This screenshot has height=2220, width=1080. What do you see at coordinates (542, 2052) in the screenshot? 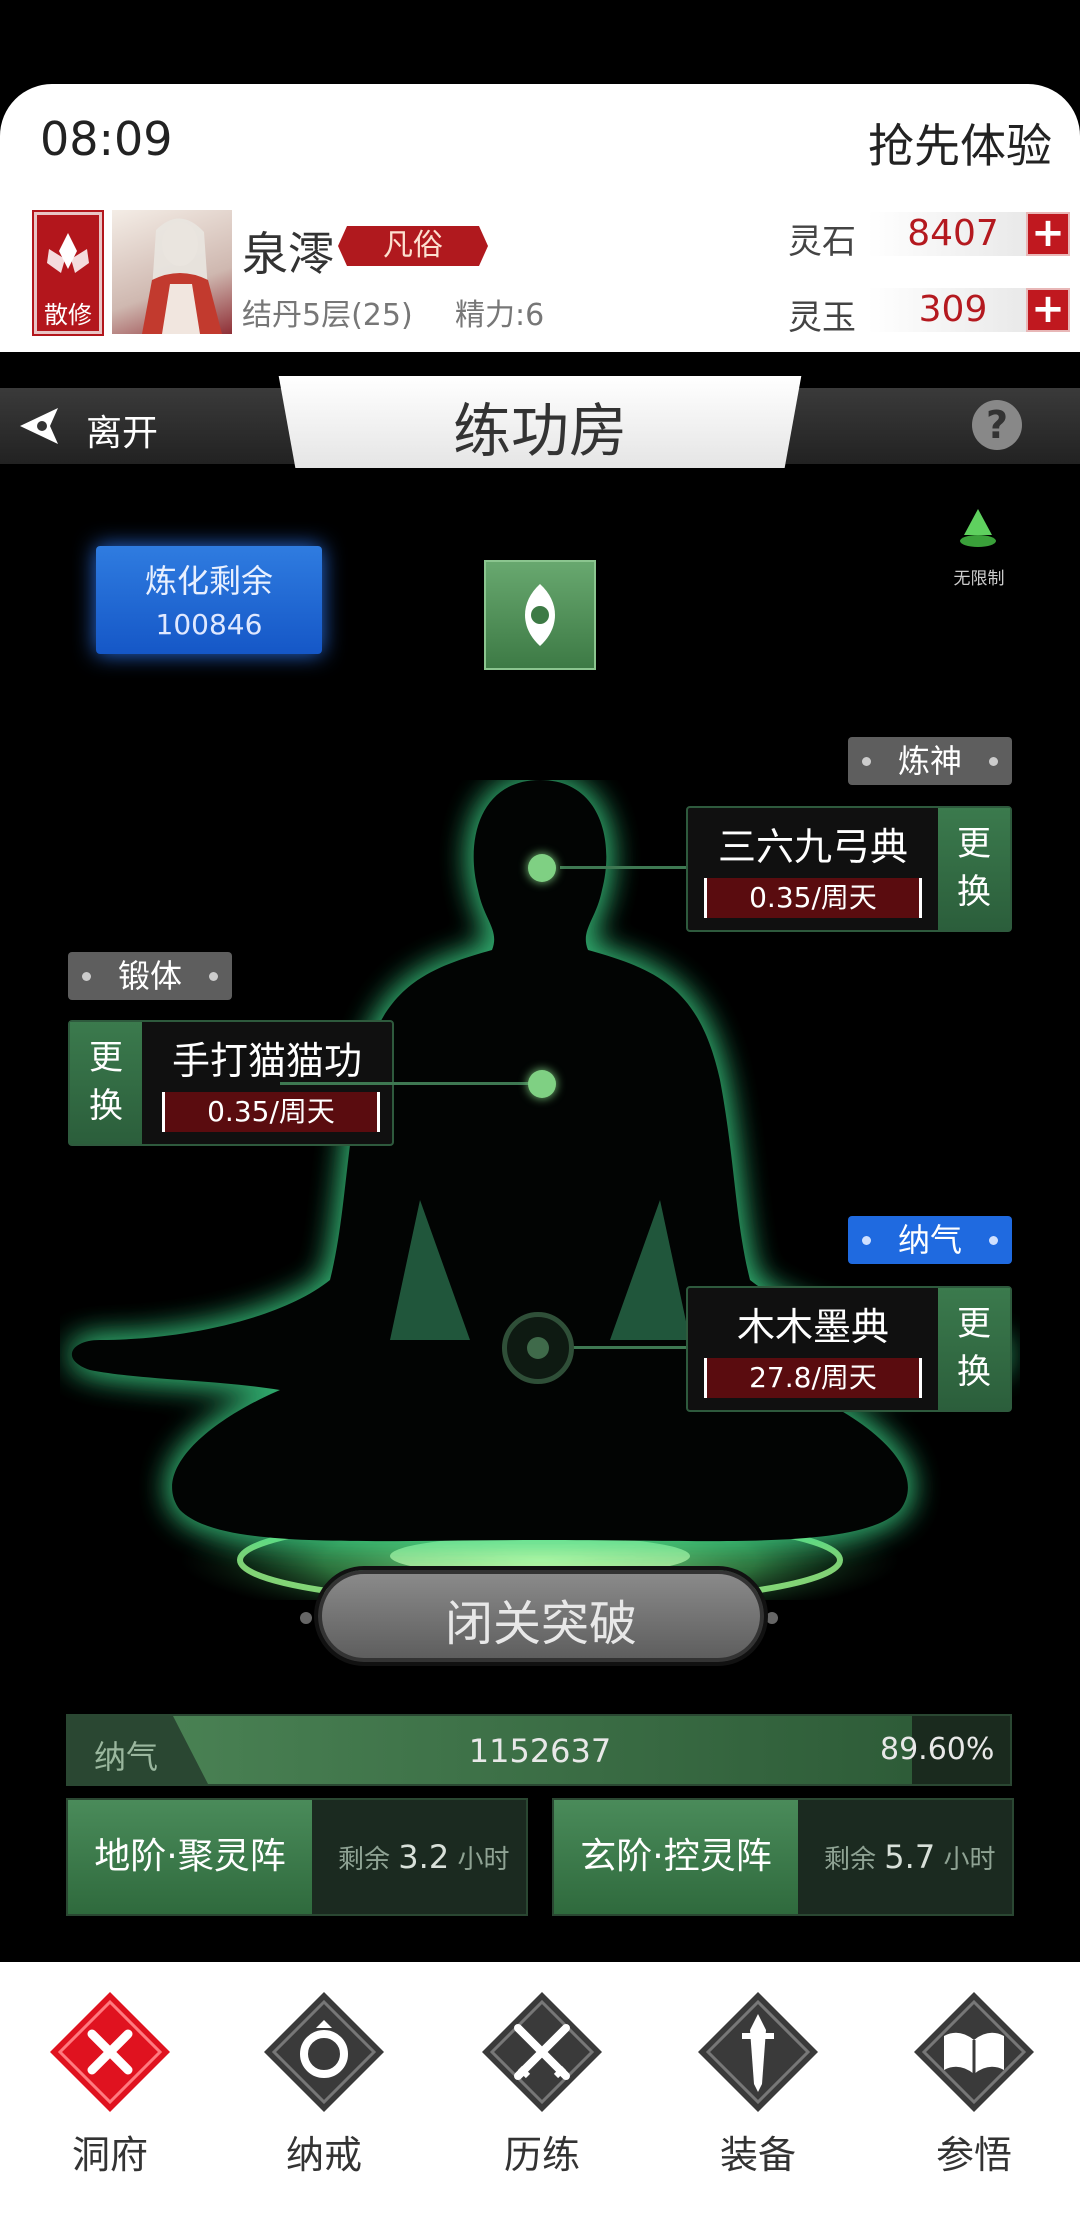
I see `crossed-swords-icon` at bounding box center [542, 2052].